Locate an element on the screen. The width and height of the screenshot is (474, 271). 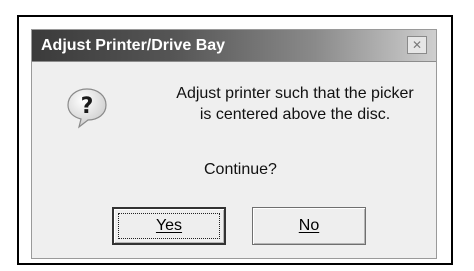
no-button-label: No is located at coordinates (309, 225).